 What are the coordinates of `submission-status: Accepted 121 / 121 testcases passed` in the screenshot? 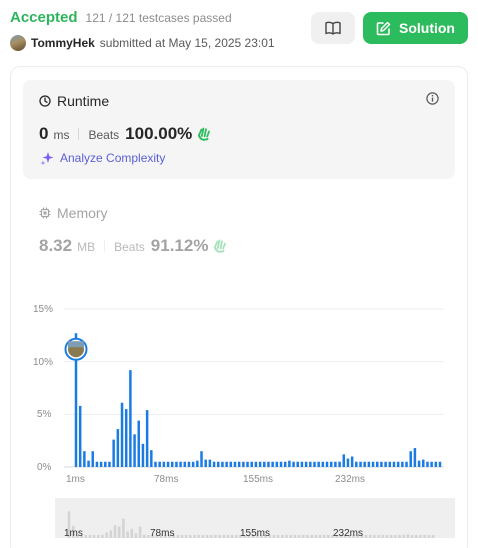 It's located at (121, 17).